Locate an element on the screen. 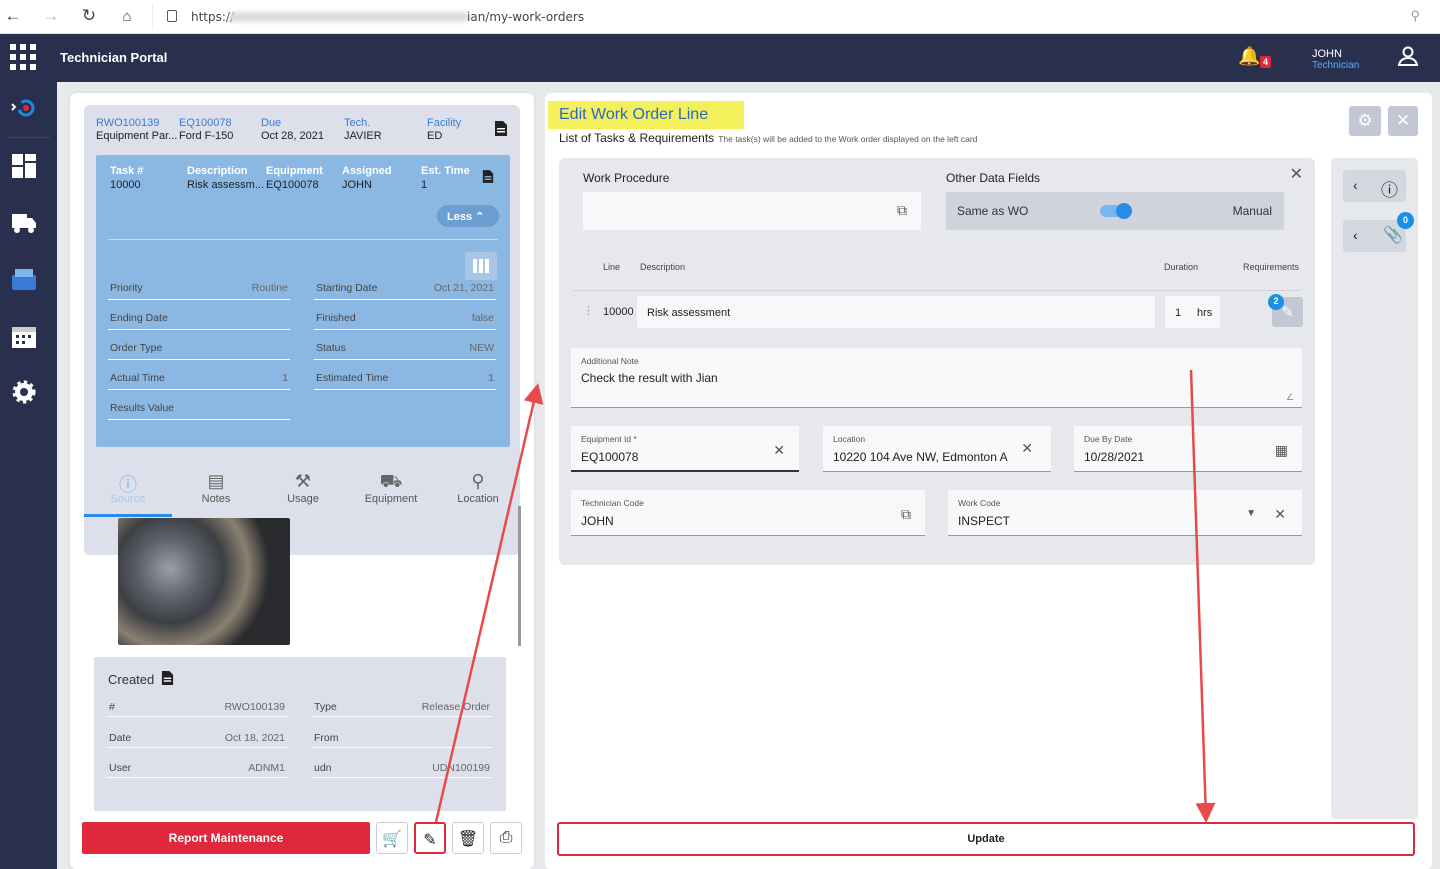 The width and height of the screenshot is (1440, 869). calendar-picker-icon: ▦ is located at coordinates (1281, 450).